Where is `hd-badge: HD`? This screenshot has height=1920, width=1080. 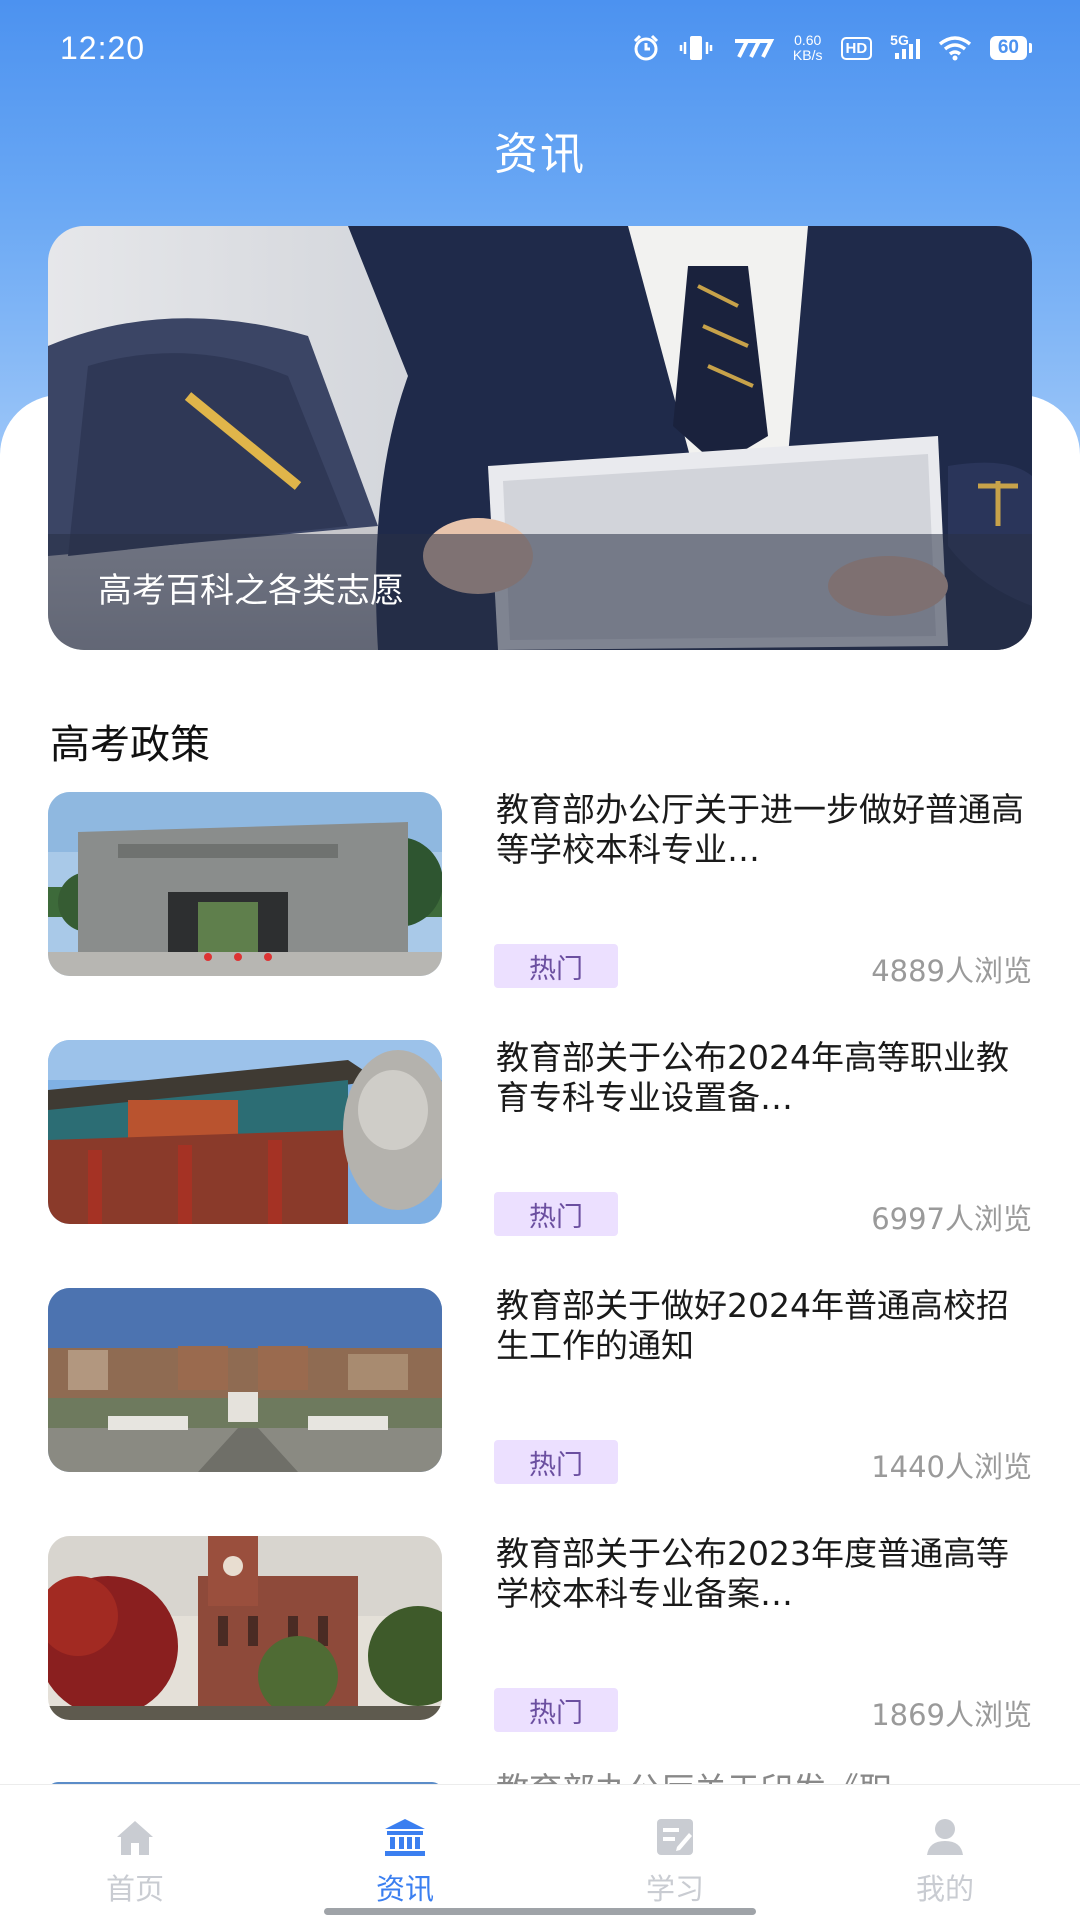
hd-badge: HD is located at coordinates (856, 48).